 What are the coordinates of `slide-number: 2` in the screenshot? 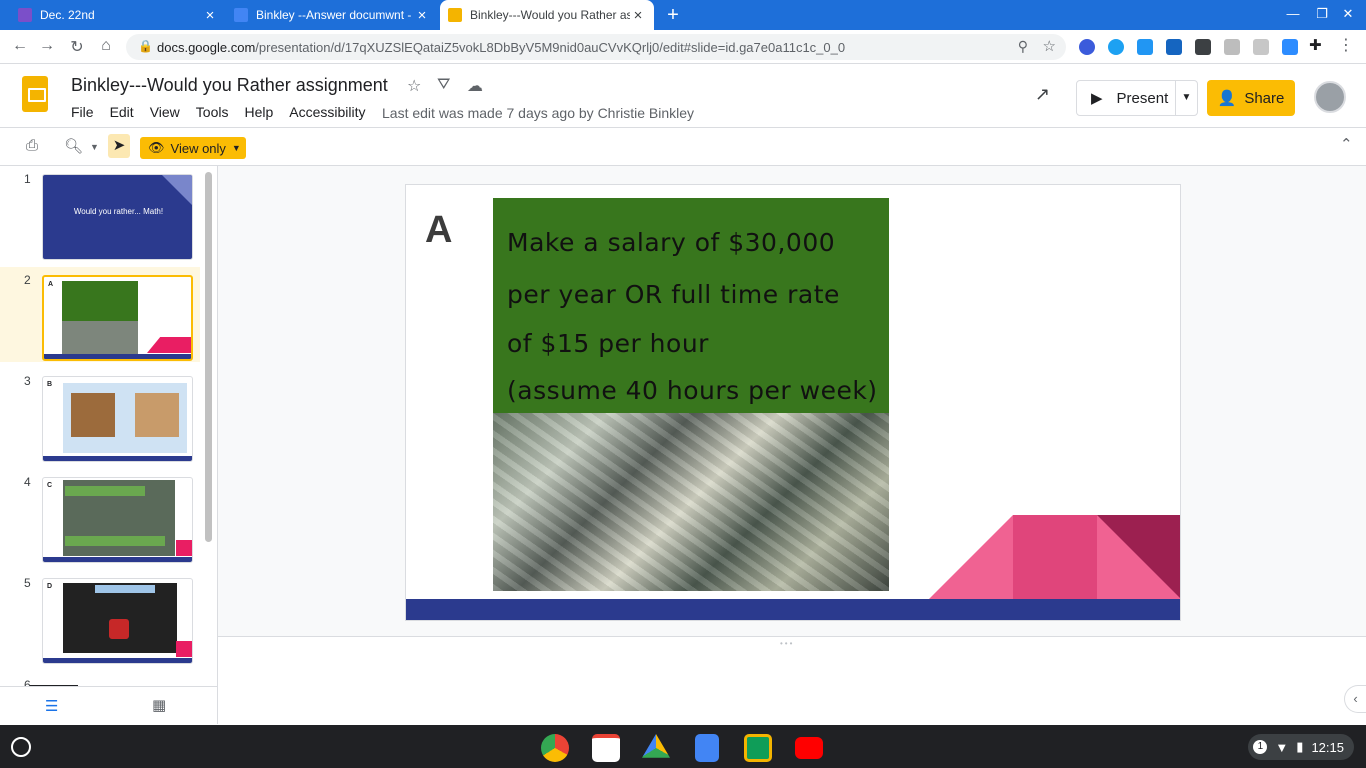 It's located at (27, 280).